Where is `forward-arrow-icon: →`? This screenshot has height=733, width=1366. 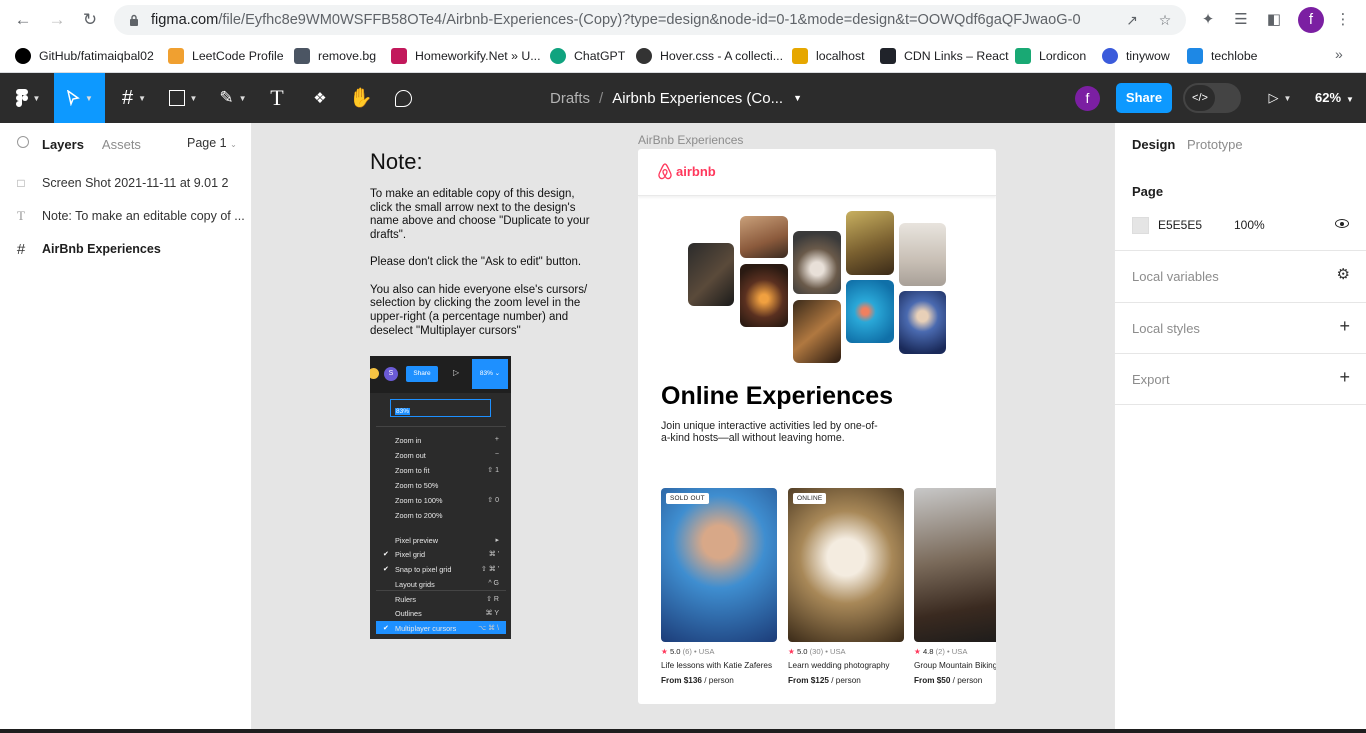 forward-arrow-icon: → is located at coordinates (57, 20).